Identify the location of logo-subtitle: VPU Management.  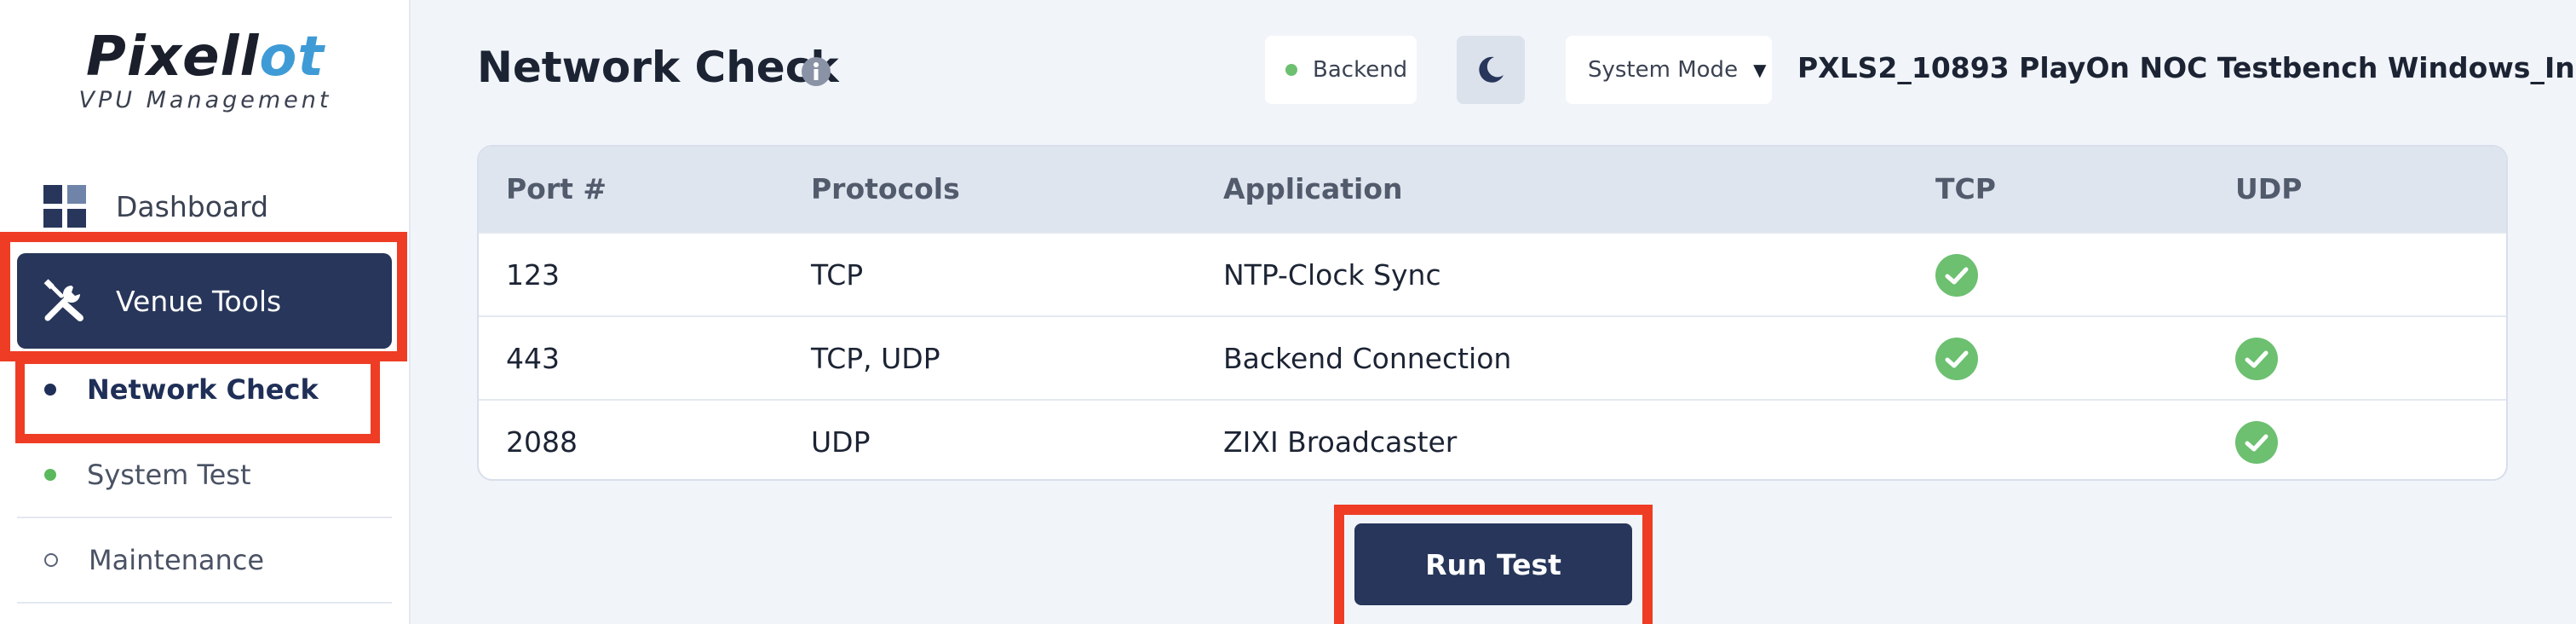
(205, 100).